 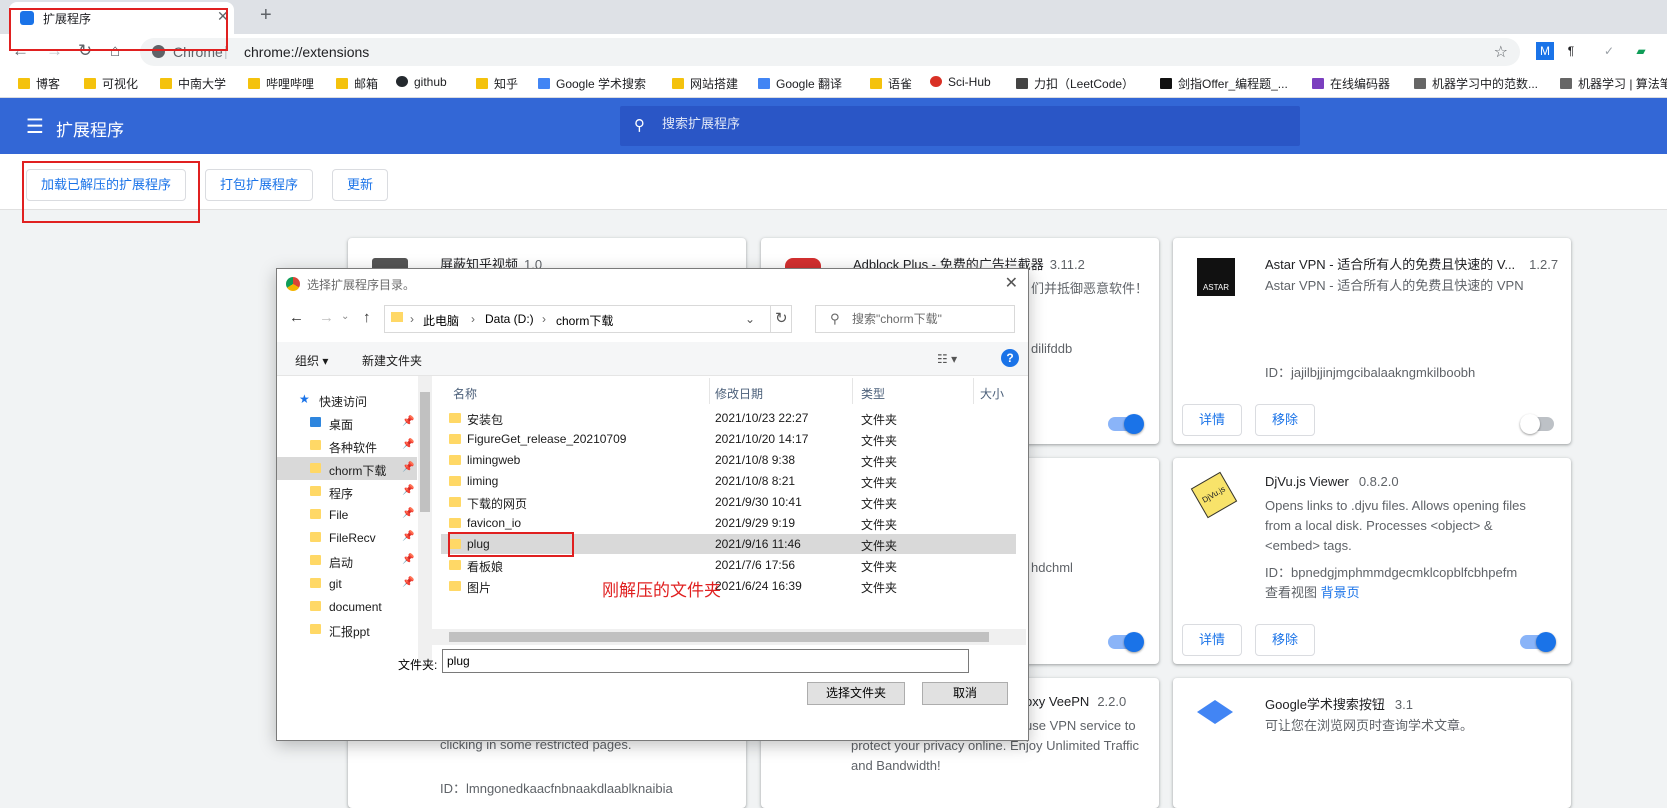 I want to click on cancel-button: 取消, so click(x=965, y=693).